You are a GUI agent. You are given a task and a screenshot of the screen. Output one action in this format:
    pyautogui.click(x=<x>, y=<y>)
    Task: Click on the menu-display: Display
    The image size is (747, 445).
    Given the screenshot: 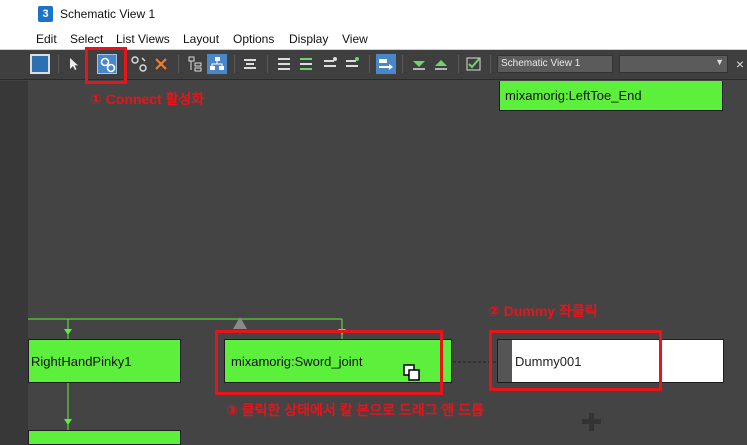 What is the action you would take?
    pyautogui.click(x=308, y=39)
    